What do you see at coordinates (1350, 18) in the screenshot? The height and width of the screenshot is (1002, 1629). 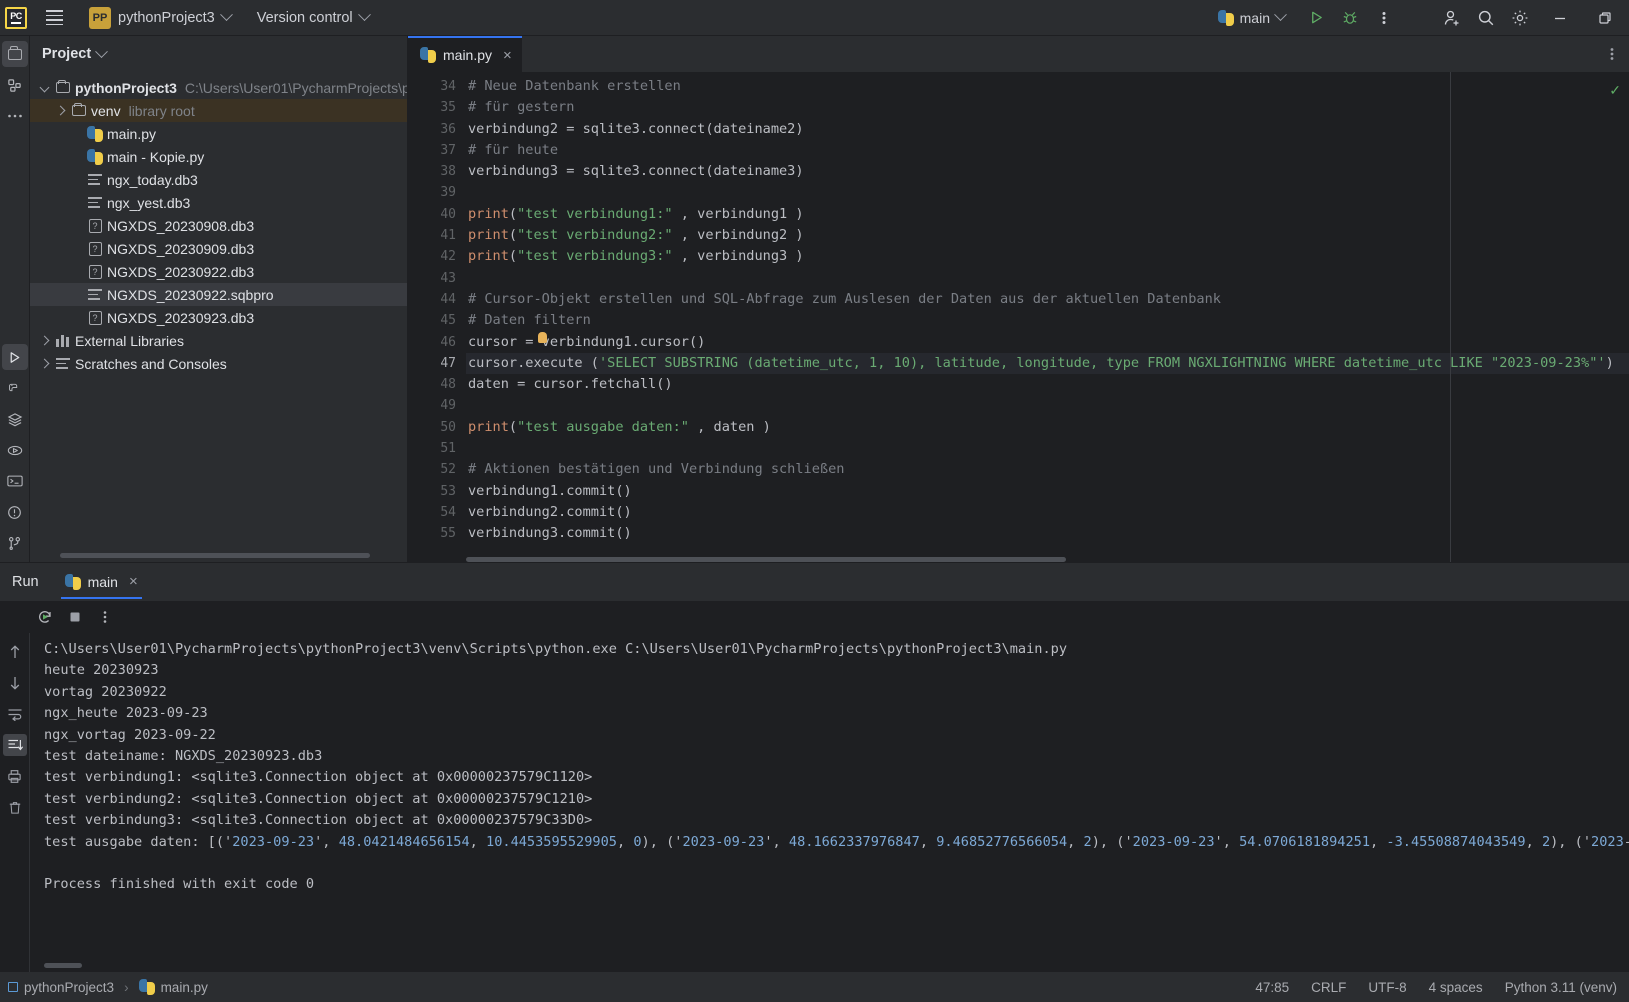 I see `debug-button` at bounding box center [1350, 18].